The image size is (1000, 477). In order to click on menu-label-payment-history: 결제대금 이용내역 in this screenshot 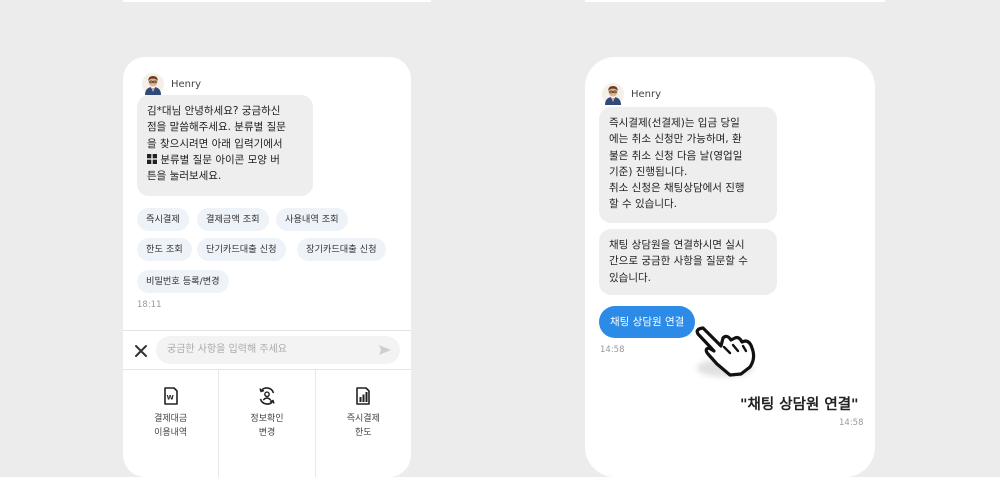, I will do `click(171, 426)`.